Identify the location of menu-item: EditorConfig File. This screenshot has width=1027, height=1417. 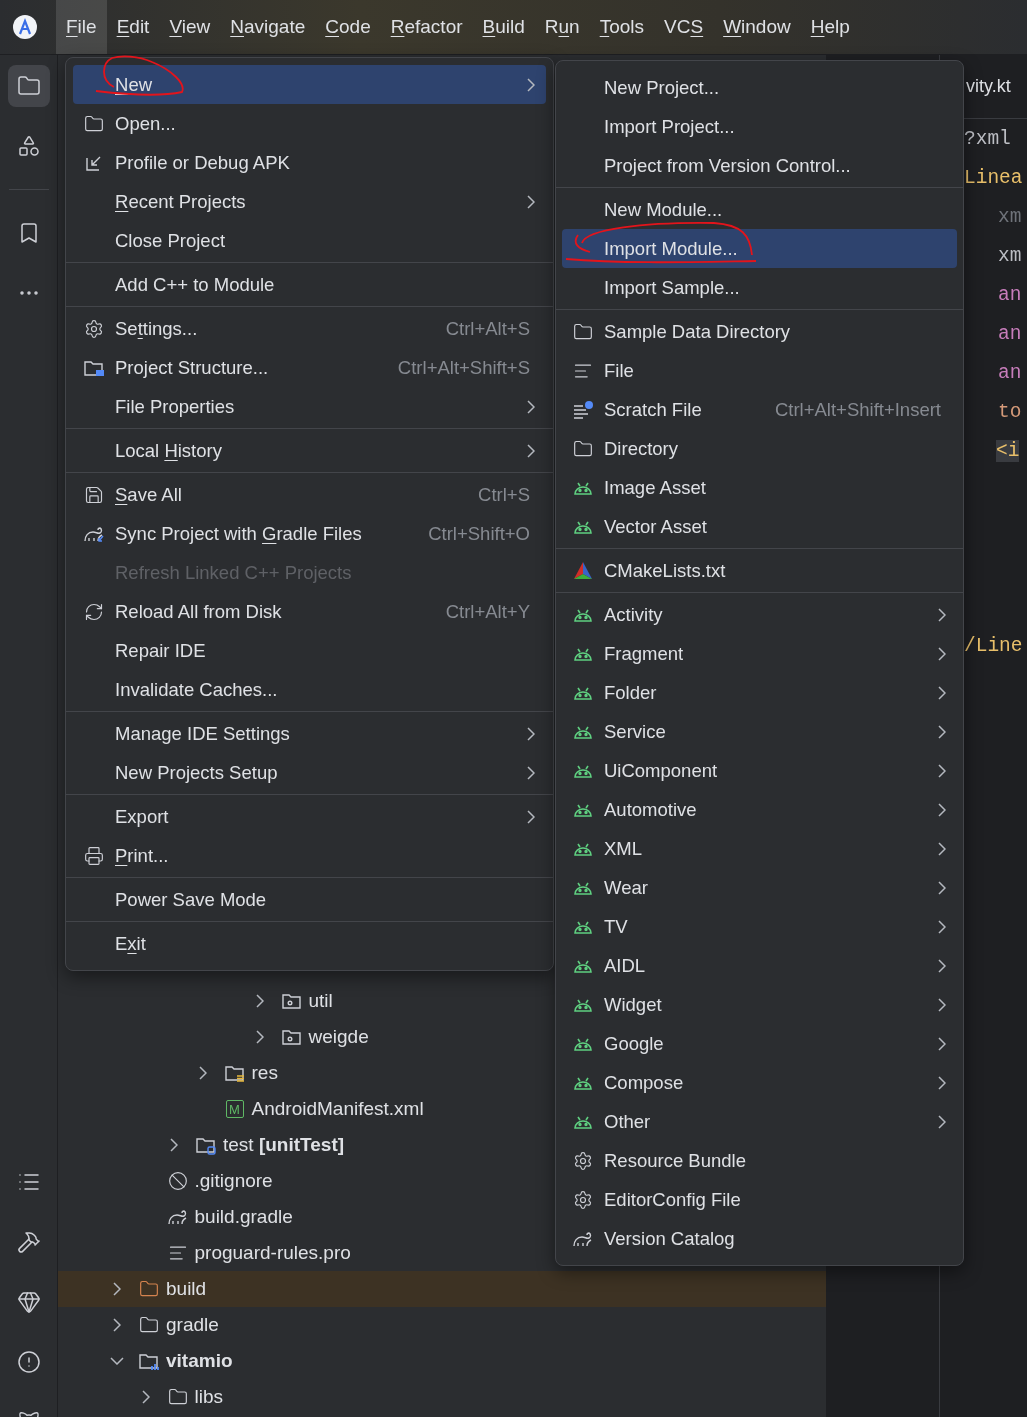
(759, 1199).